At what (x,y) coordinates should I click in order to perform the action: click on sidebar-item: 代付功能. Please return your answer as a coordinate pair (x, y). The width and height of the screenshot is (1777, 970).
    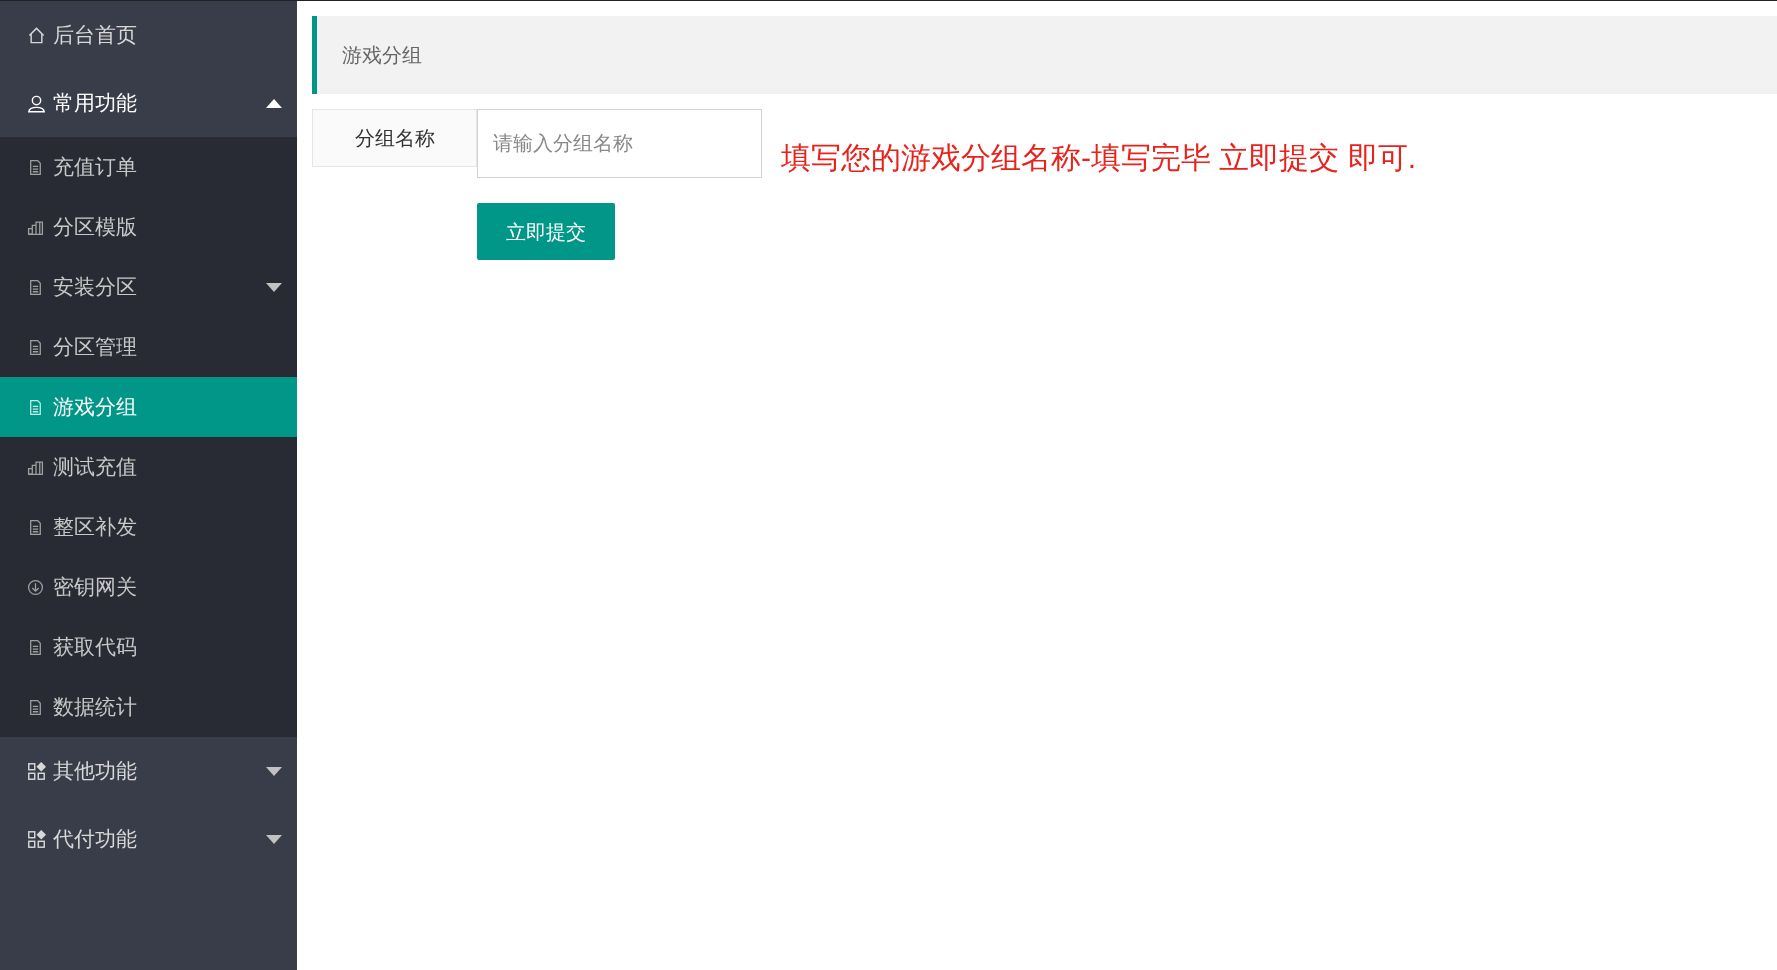
    Looking at the image, I should click on (148, 839).